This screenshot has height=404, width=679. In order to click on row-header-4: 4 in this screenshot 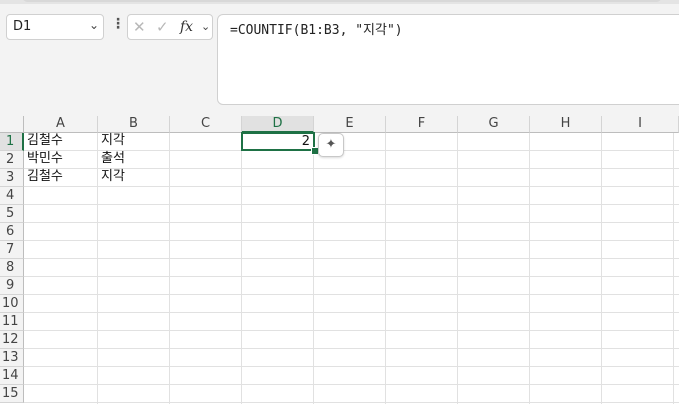, I will do `click(12, 196)`.